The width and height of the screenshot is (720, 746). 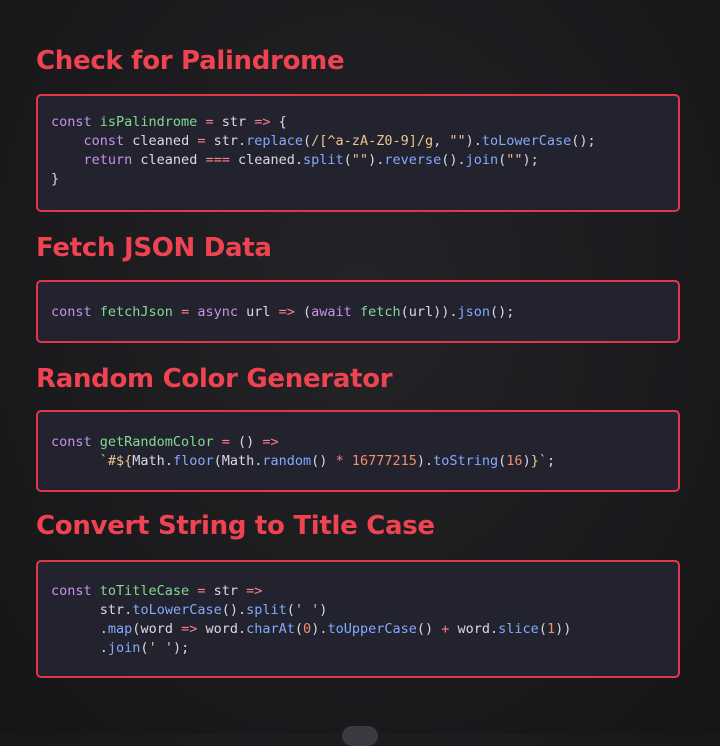 What do you see at coordinates (364, 179) in the screenshot?
I see `code-line: }` at bounding box center [364, 179].